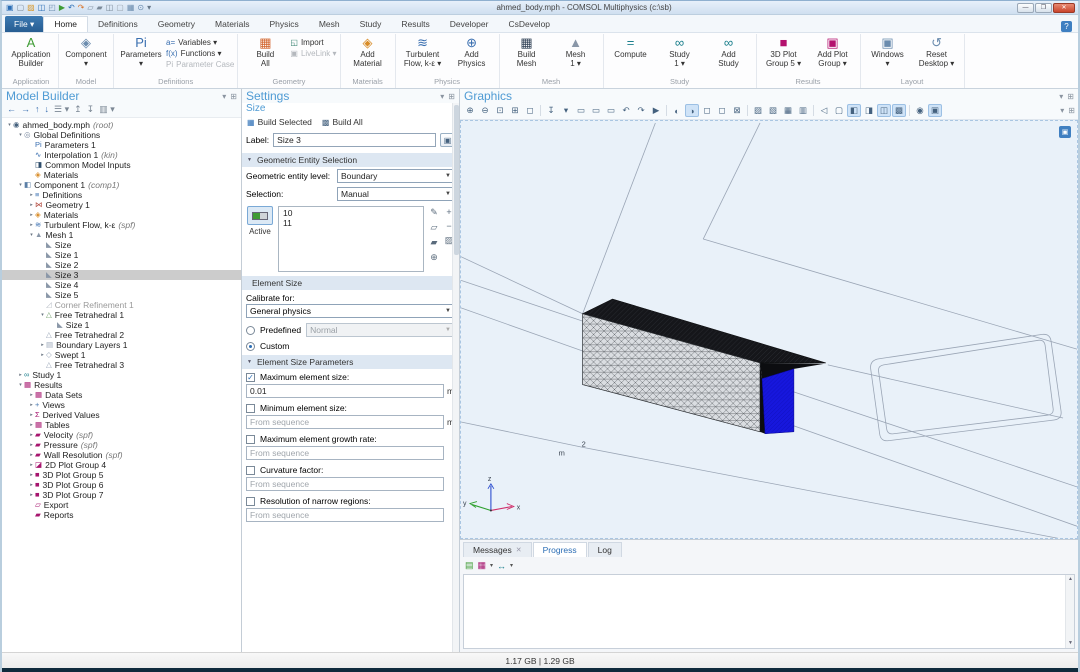 The width and height of the screenshot is (1080, 672). I want to click on create-selection-button: ✎, so click(434, 212).